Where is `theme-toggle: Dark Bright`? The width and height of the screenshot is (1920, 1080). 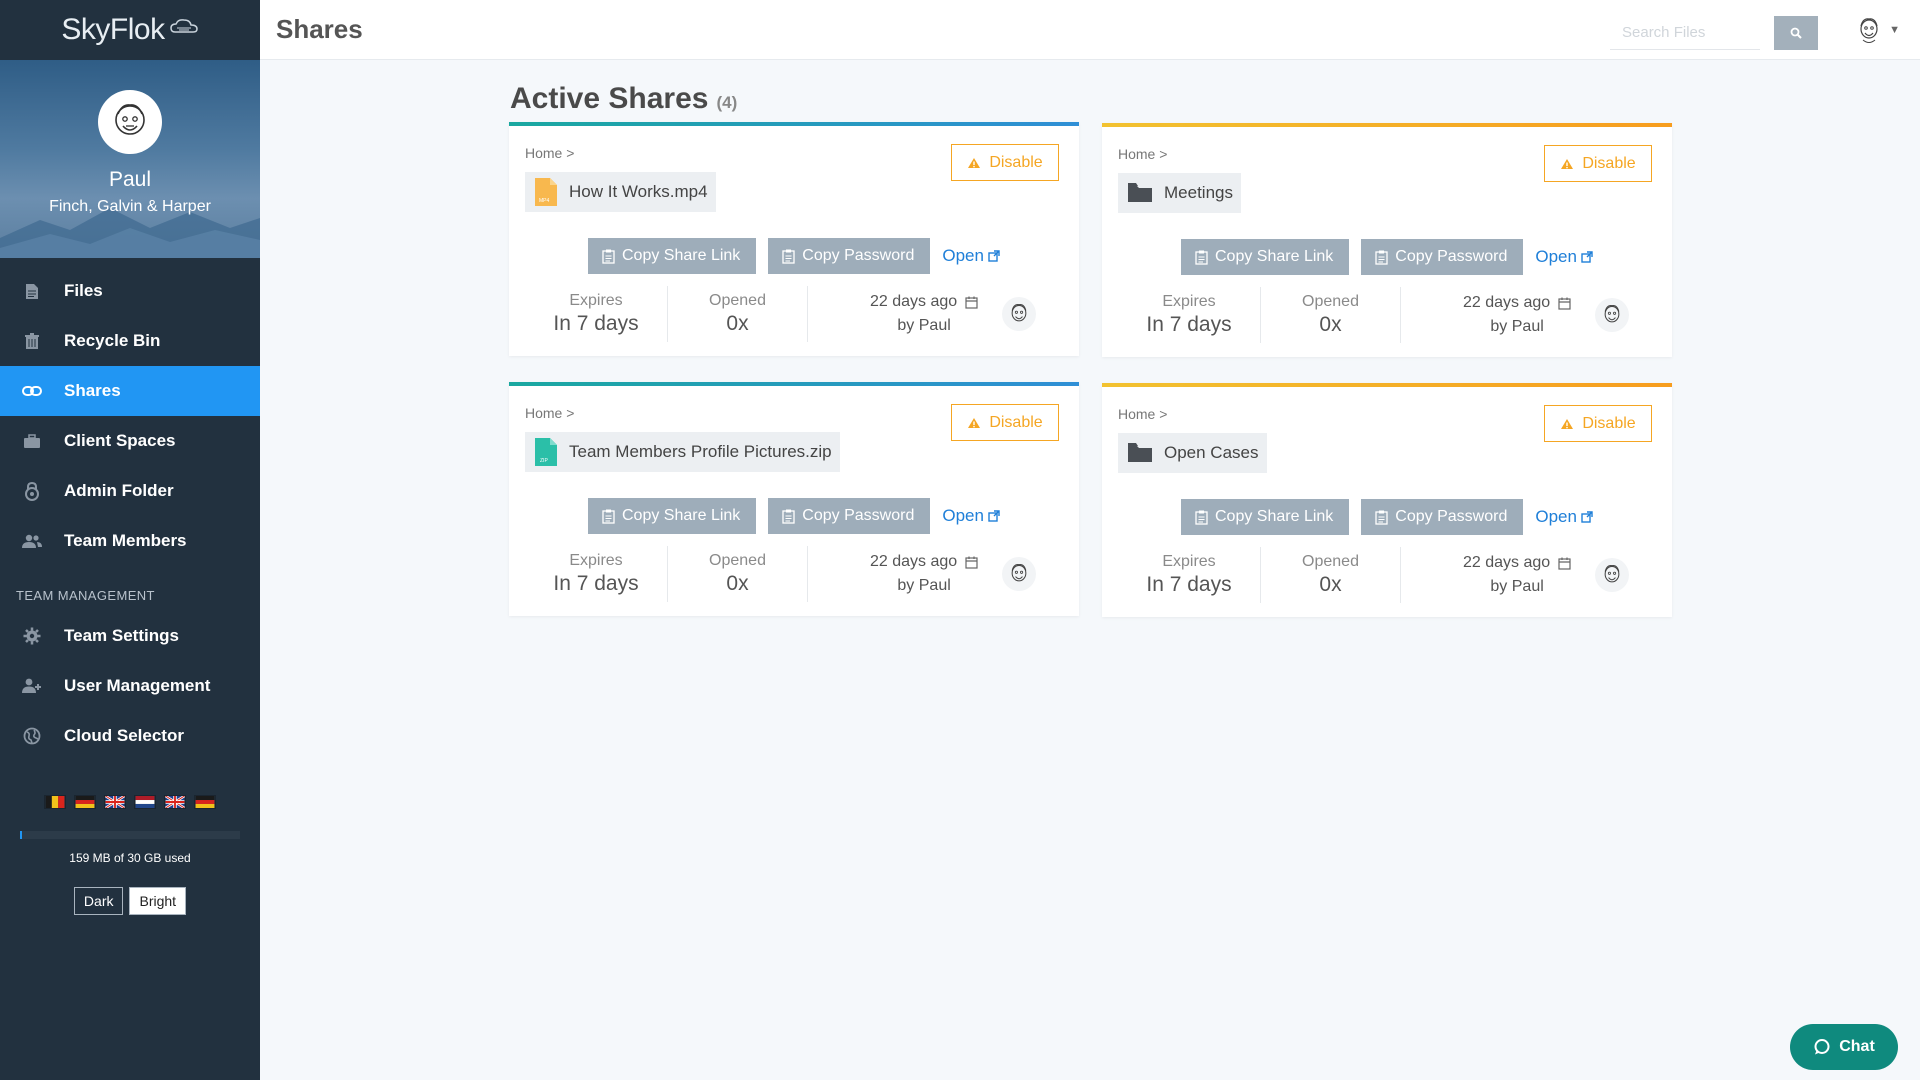
theme-toggle: Dark Bright is located at coordinates (130, 901).